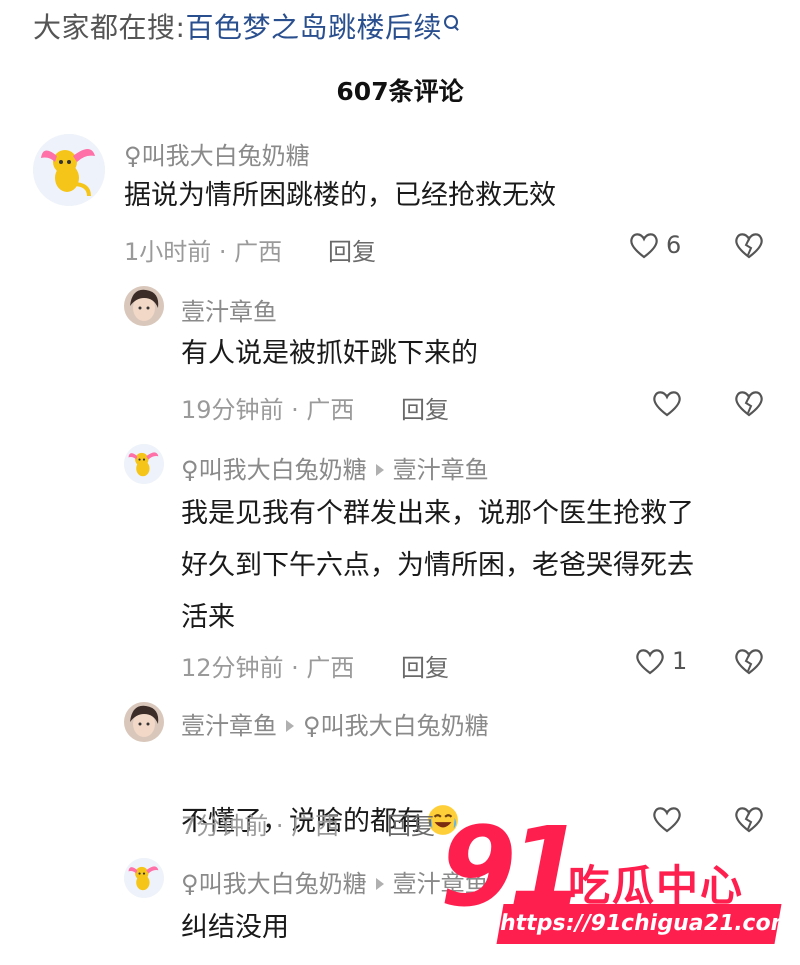 This screenshot has height=965, width=800. Describe the element at coordinates (441, 470) in the screenshot. I see `reply-to-username: 壹汁章鱼` at that location.